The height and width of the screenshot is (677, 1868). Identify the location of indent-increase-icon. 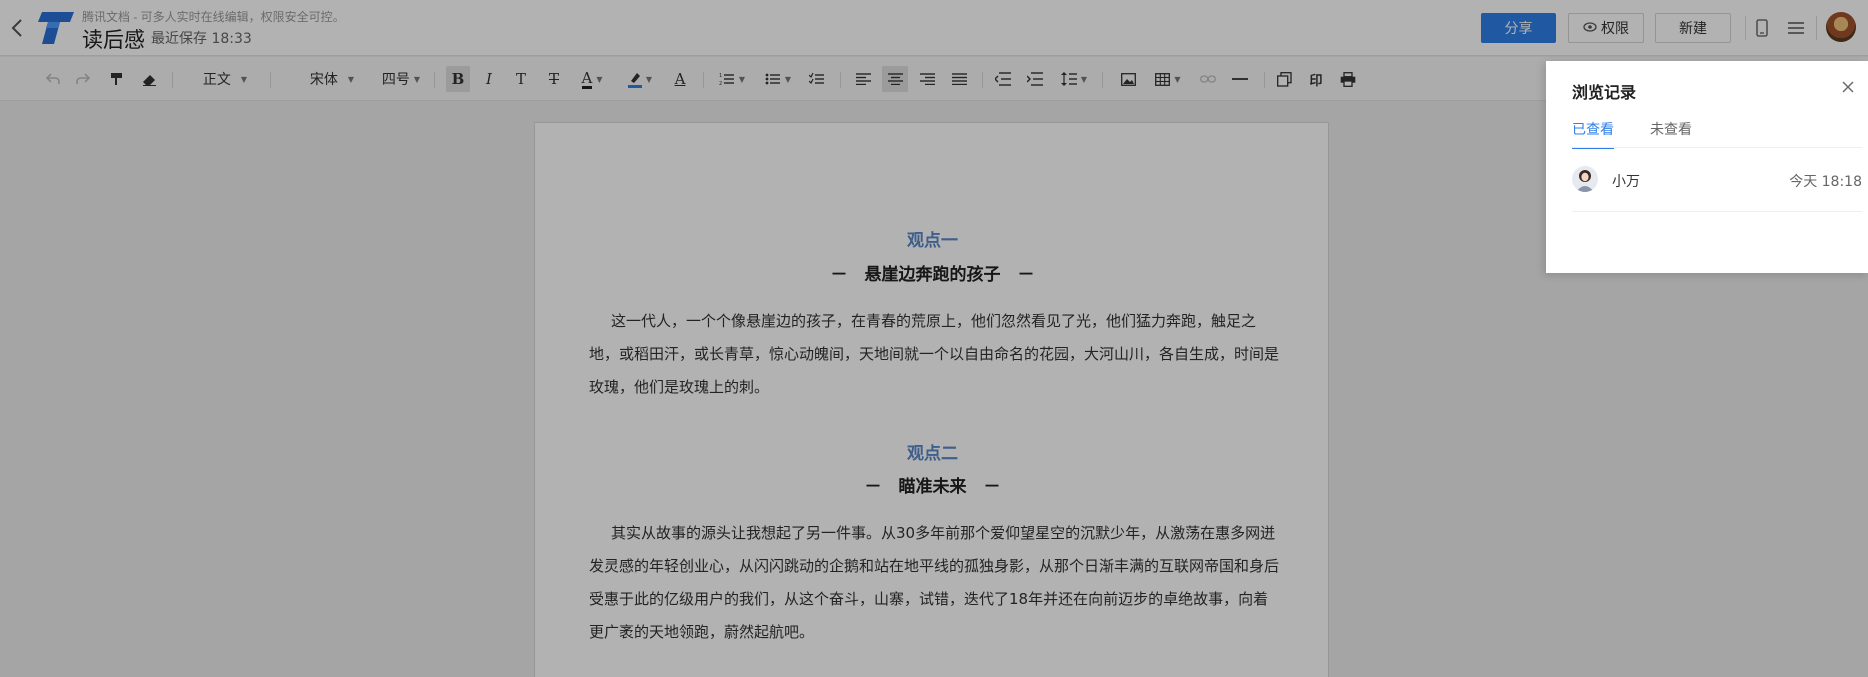
(1035, 79).